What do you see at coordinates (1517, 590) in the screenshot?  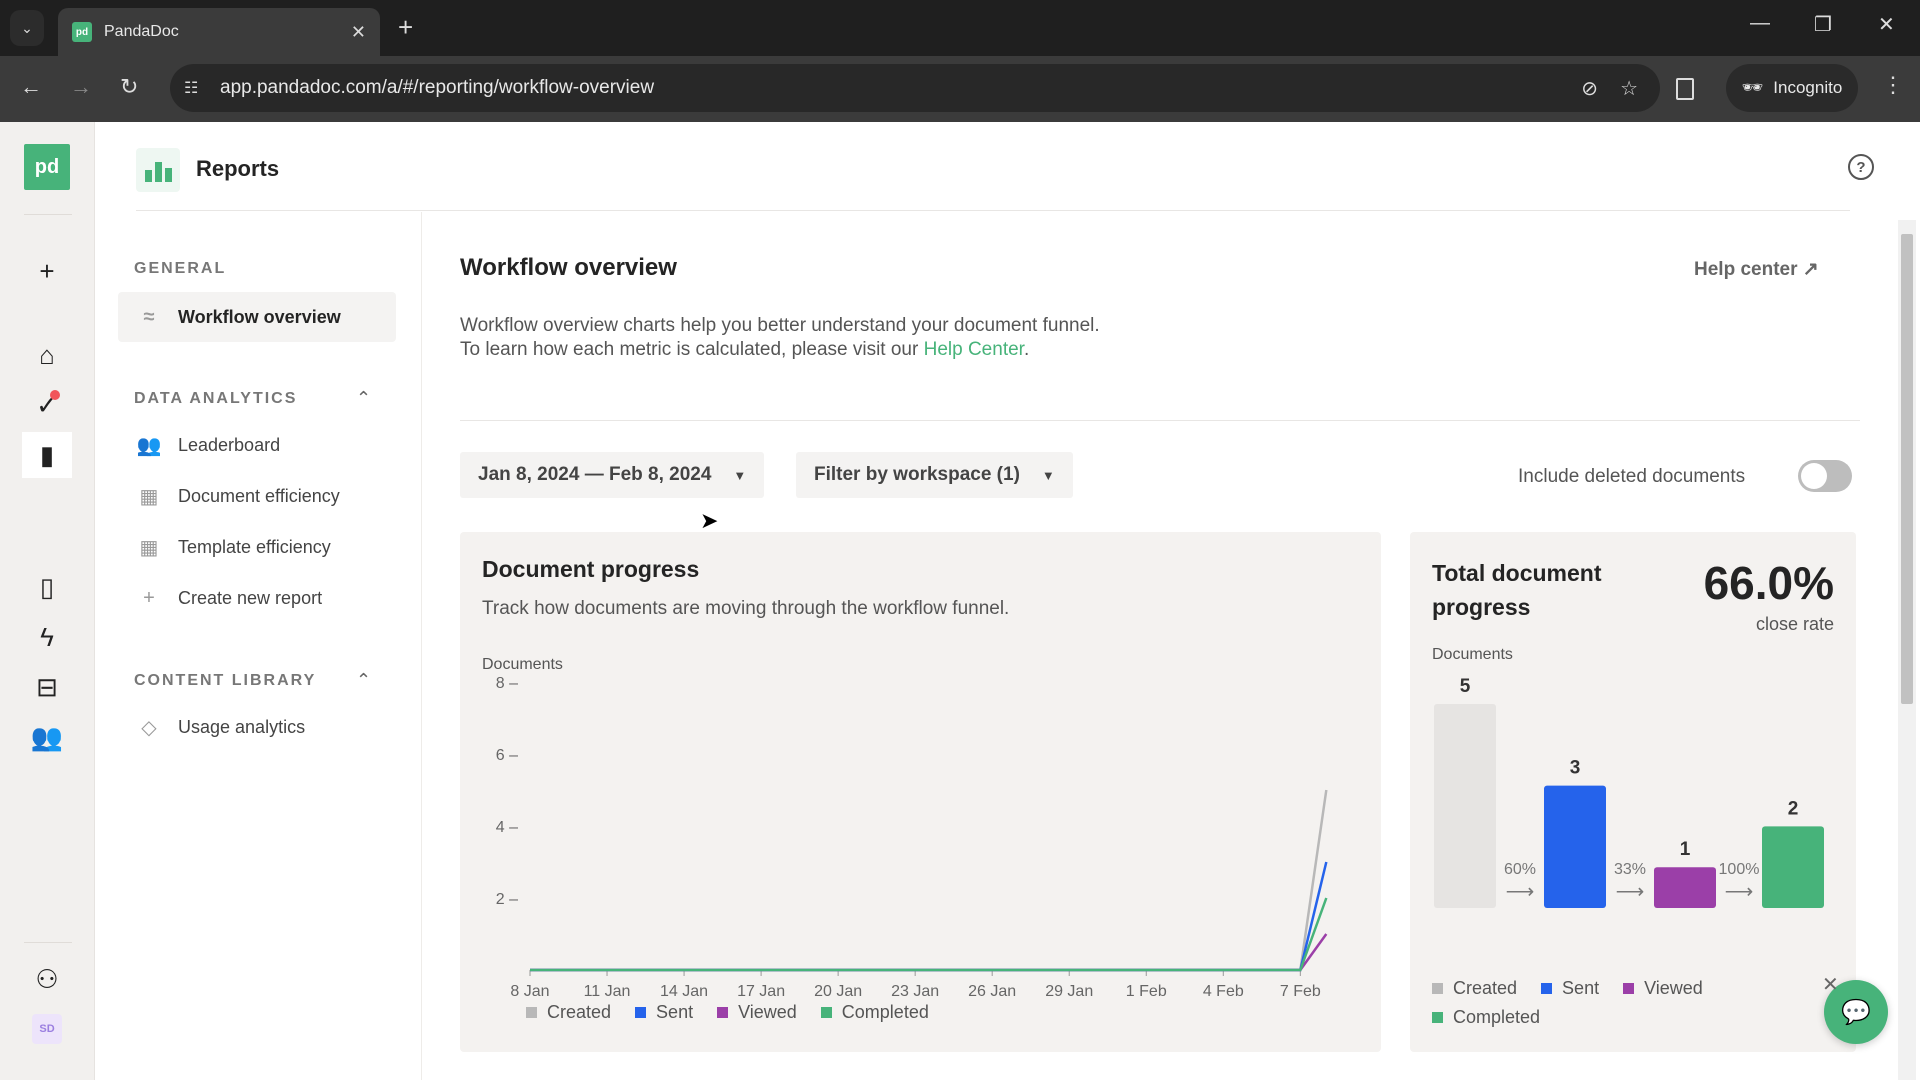 I see `total-progress-title: Total document progress` at bounding box center [1517, 590].